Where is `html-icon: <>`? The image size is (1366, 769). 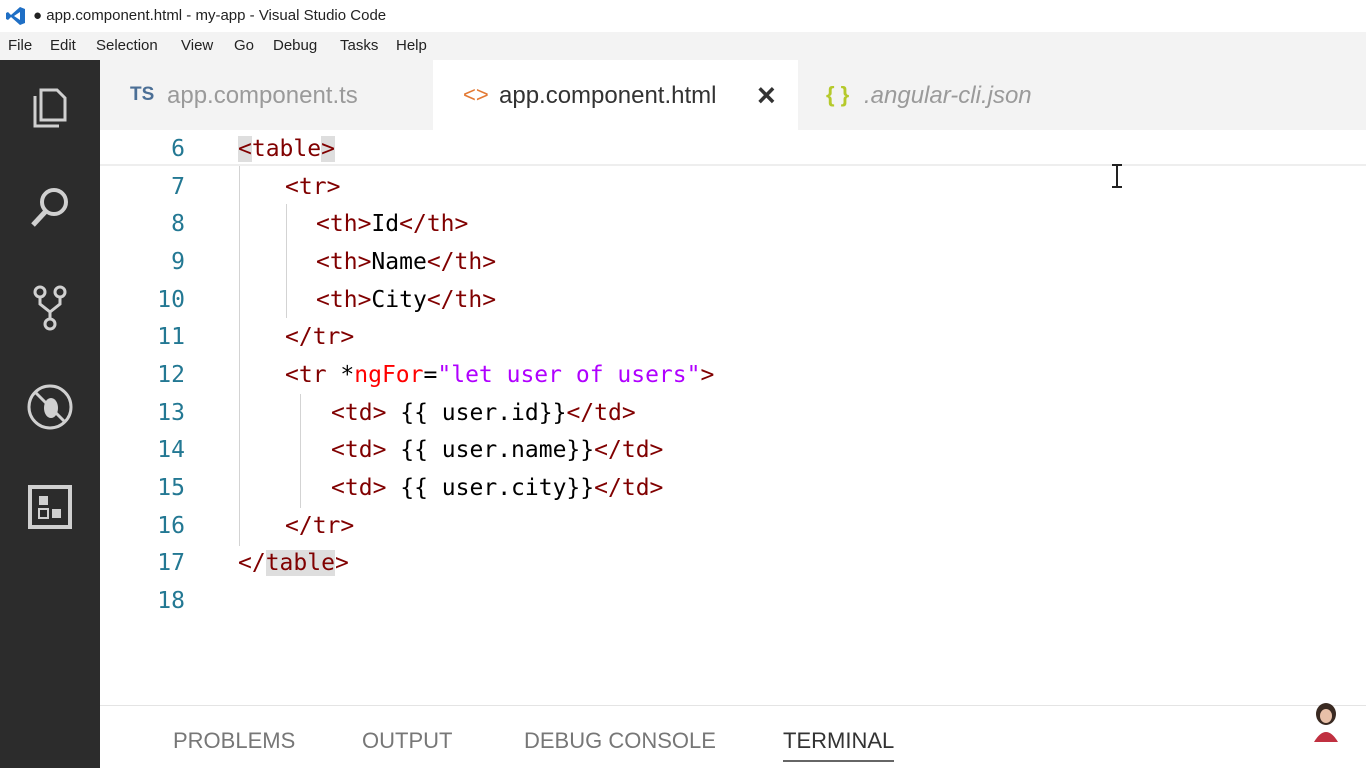
html-icon: <> is located at coordinates (476, 94).